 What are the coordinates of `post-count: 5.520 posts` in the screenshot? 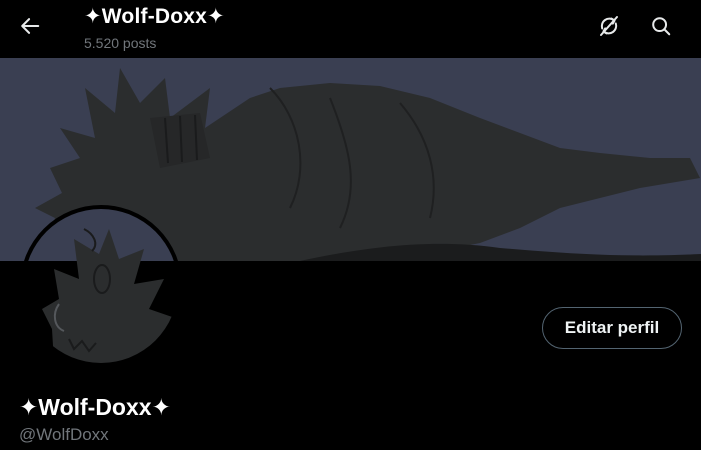 It's located at (120, 43).